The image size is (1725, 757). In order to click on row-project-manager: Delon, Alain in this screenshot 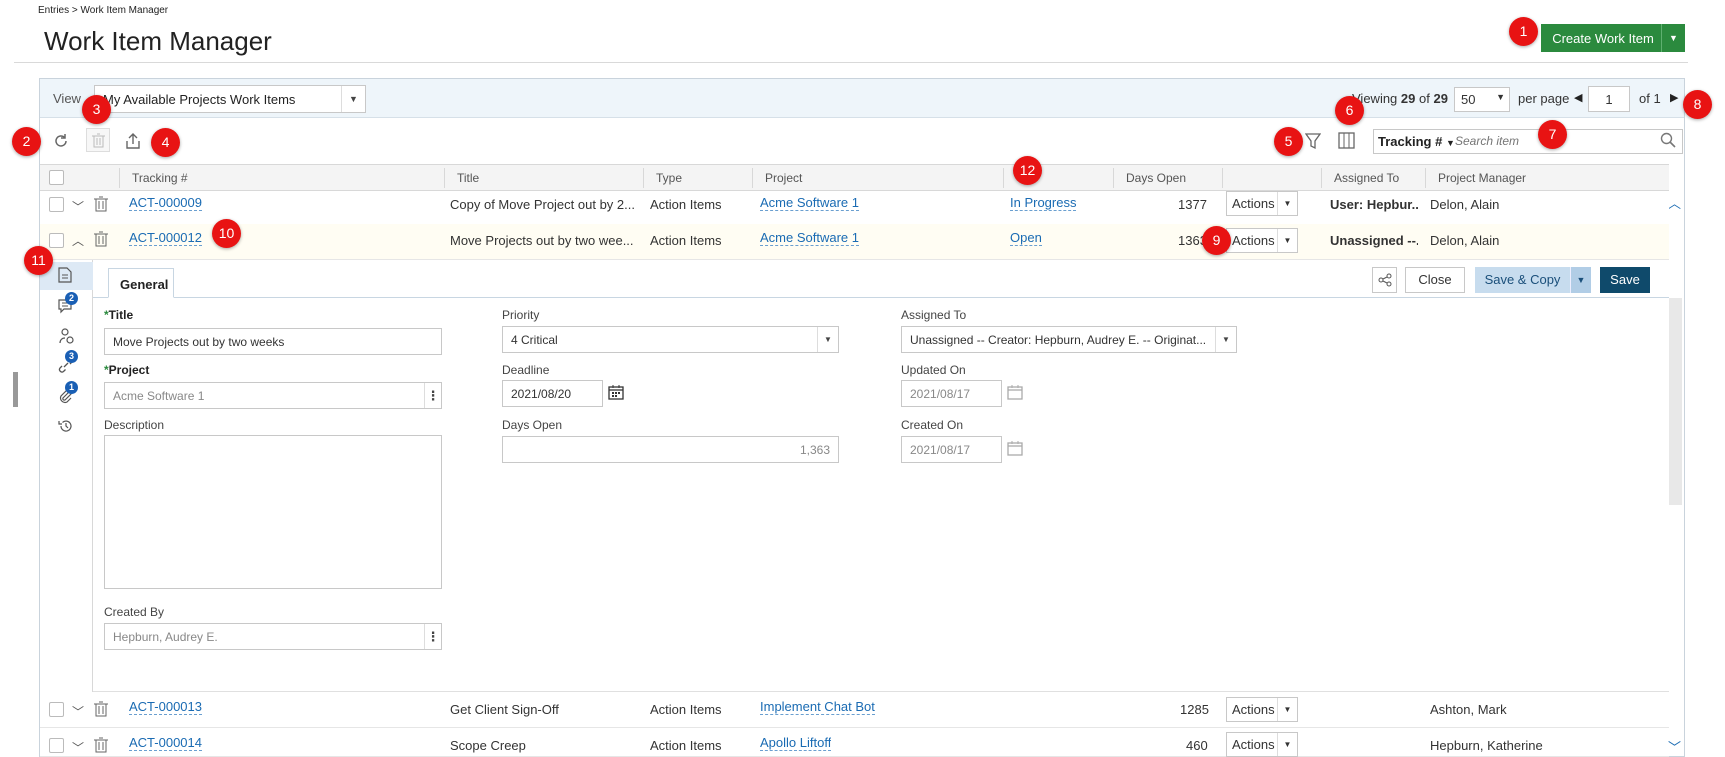, I will do `click(1465, 240)`.